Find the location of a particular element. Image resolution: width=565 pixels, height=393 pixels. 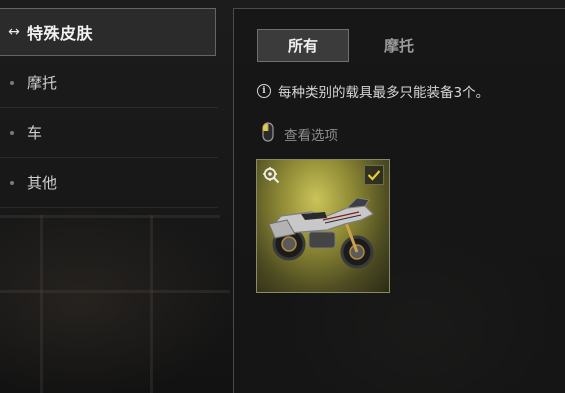

sidebar-item-label: 摩托 is located at coordinates (42, 83).